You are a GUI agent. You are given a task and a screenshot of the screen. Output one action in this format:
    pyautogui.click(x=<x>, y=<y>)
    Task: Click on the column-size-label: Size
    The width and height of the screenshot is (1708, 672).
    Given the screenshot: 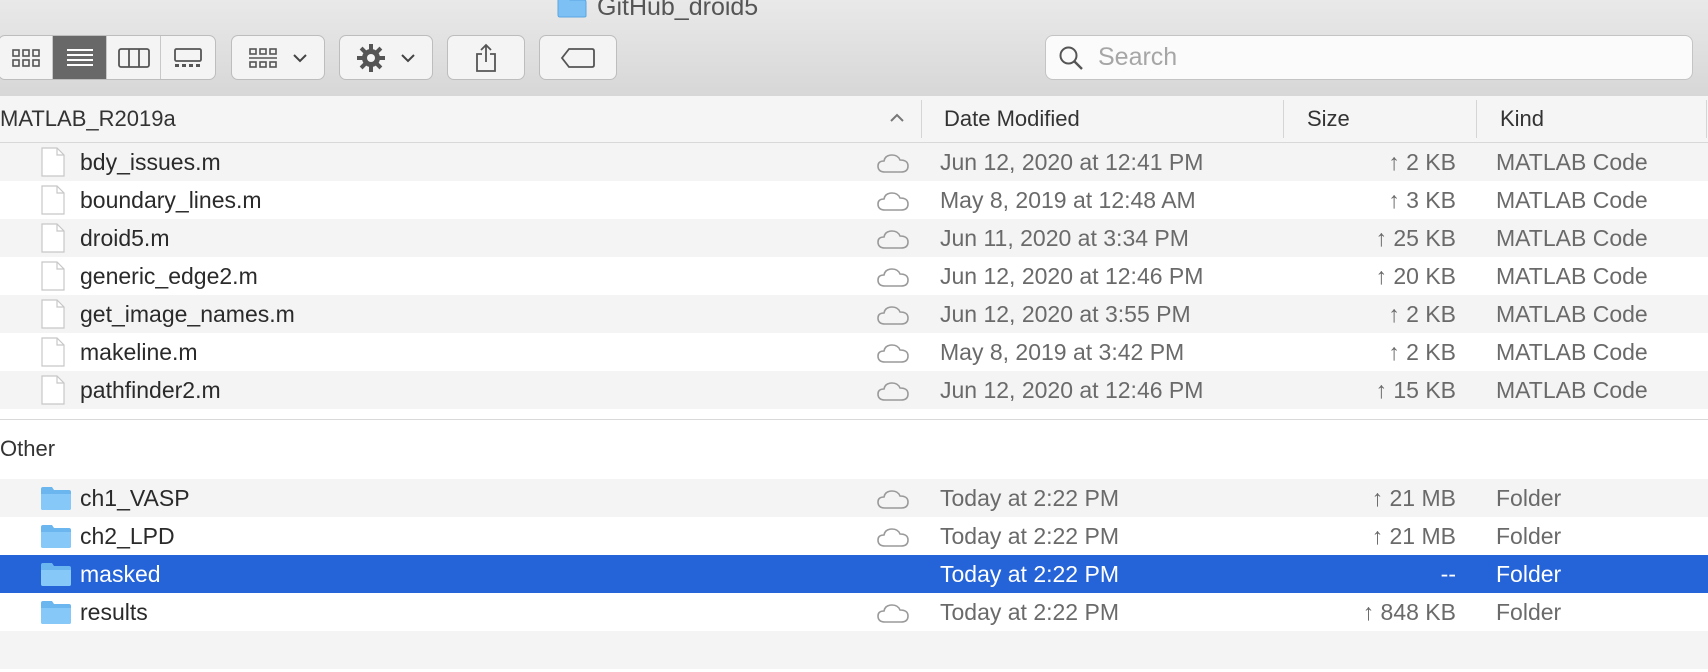 What is the action you would take?
    pyautogui.click(x=1328, y=118)
    